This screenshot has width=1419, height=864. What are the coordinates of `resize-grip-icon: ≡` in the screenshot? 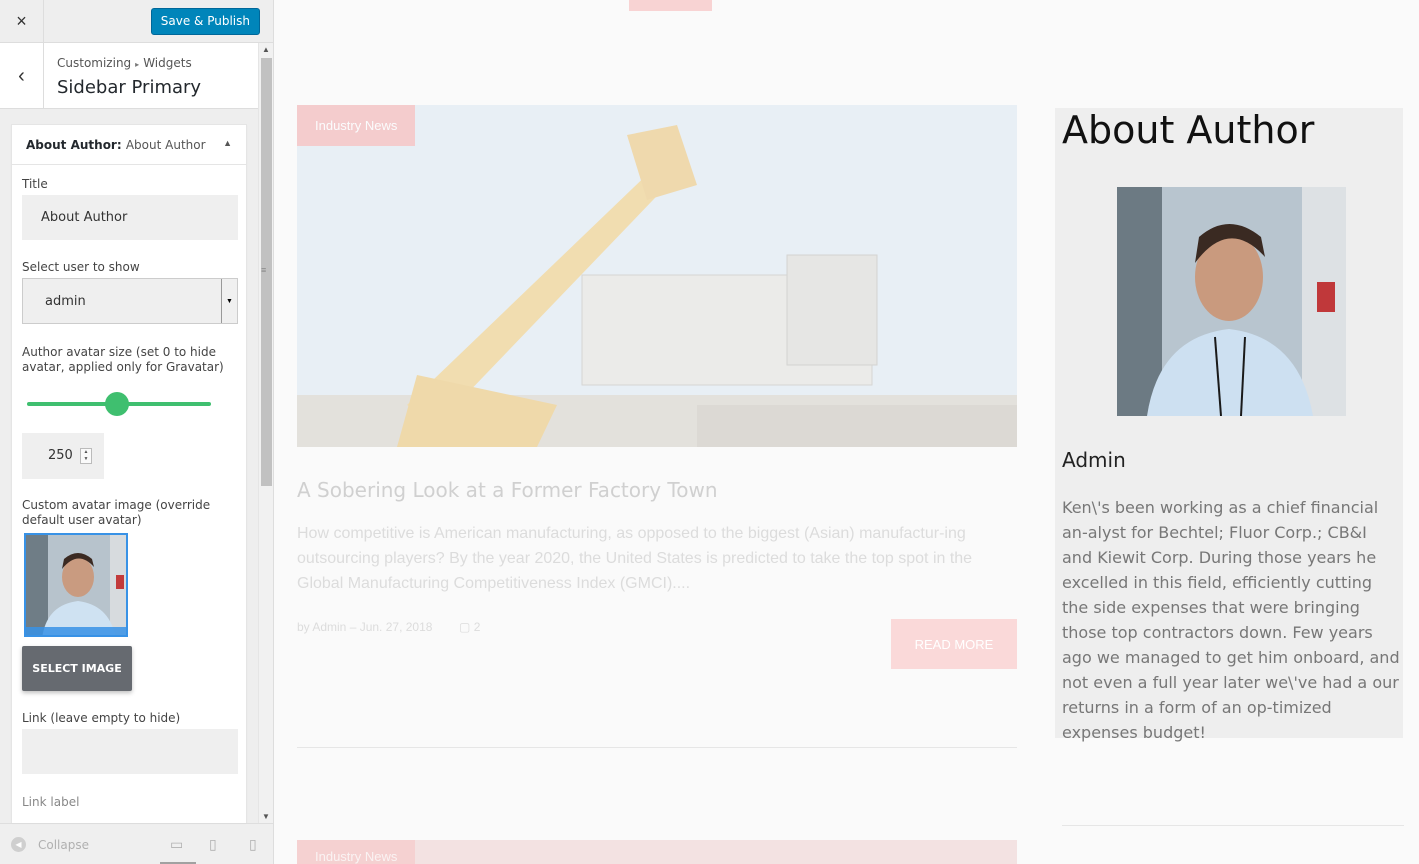 It's located at (263, 270).